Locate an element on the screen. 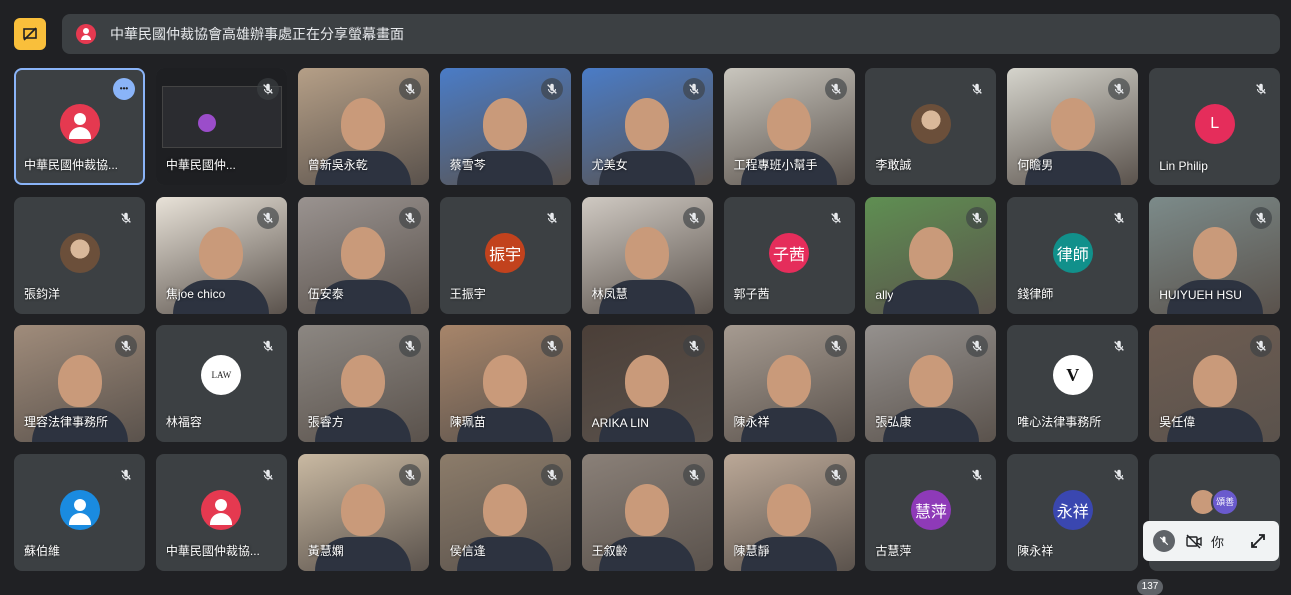 This screenshot has height=595, width=1291. participant-tile: 尤美女 is located at coordinates (647, 126).